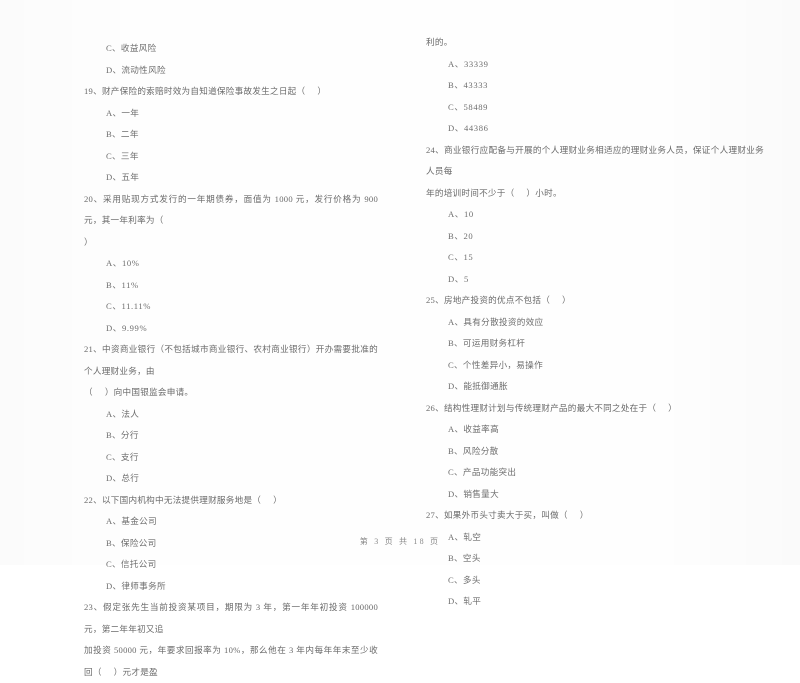 This screenshot has height=683, width=800. What do you see at coordinates (123, 263) in the screenshot?
I see `option-item: A、10%` at bounding box center [123, 263].